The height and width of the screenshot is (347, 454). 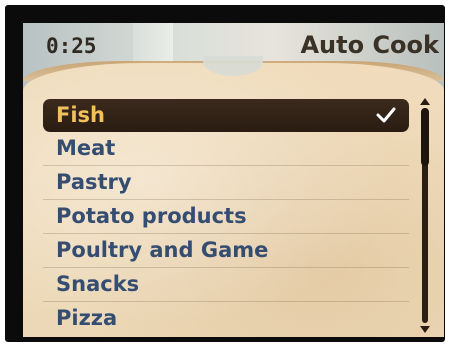 I want to click on list-item-label: Pastry, so click(x=94, y=182).